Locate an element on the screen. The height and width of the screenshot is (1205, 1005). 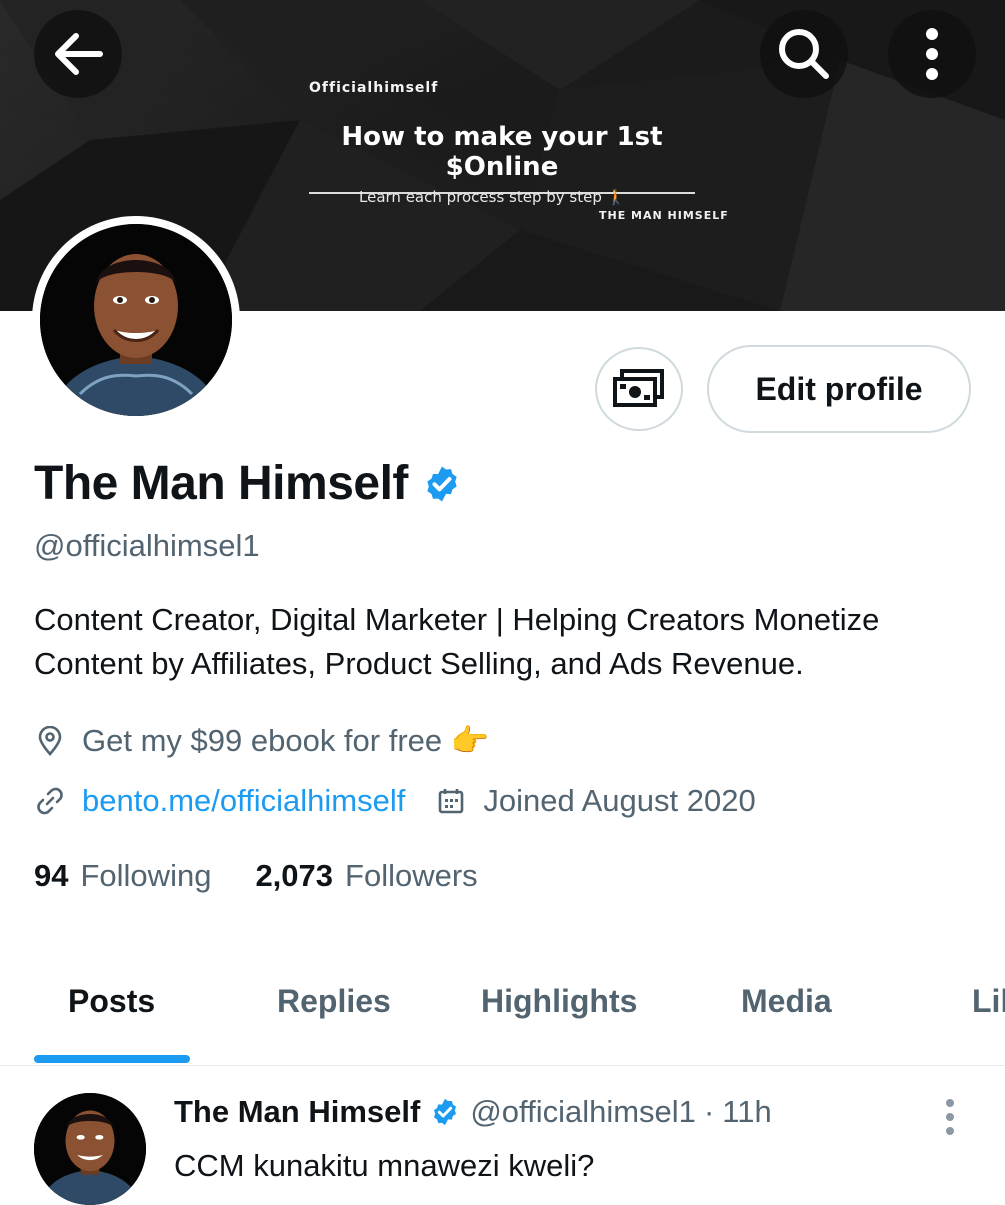
money-icon is located at coordinates (638, 388).